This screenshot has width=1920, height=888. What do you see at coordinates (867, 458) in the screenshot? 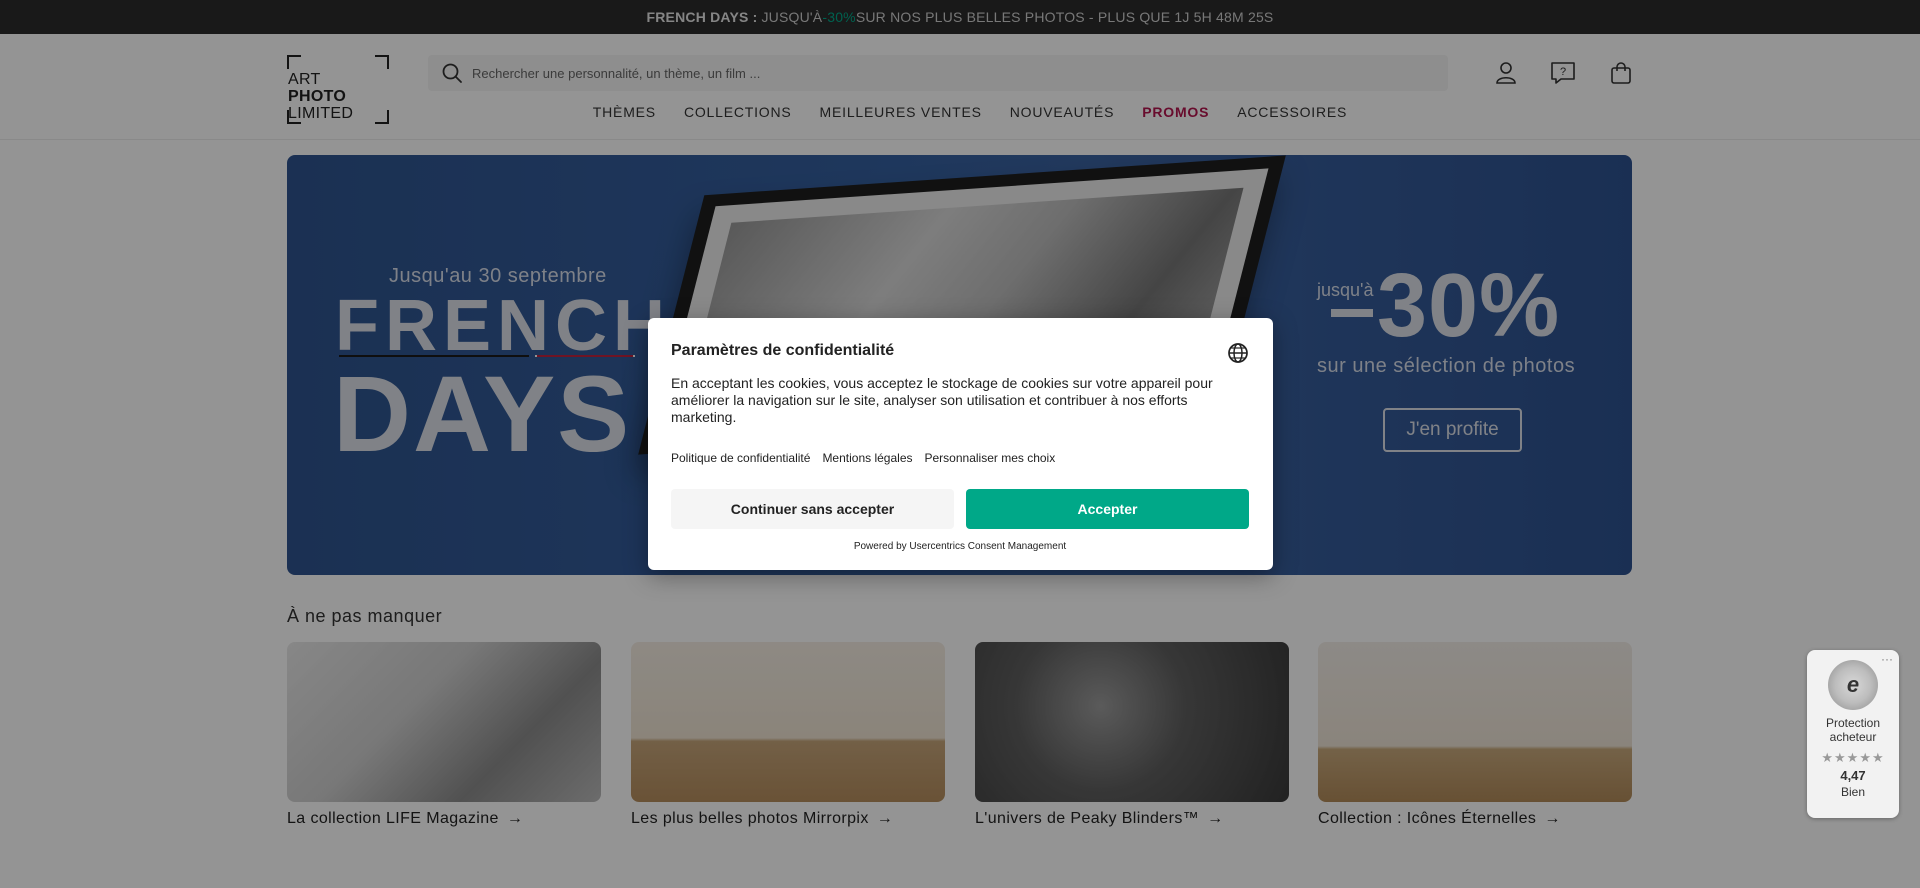
I see `legal-notice-link: Mentions légales` at bounding box center [867, 458].